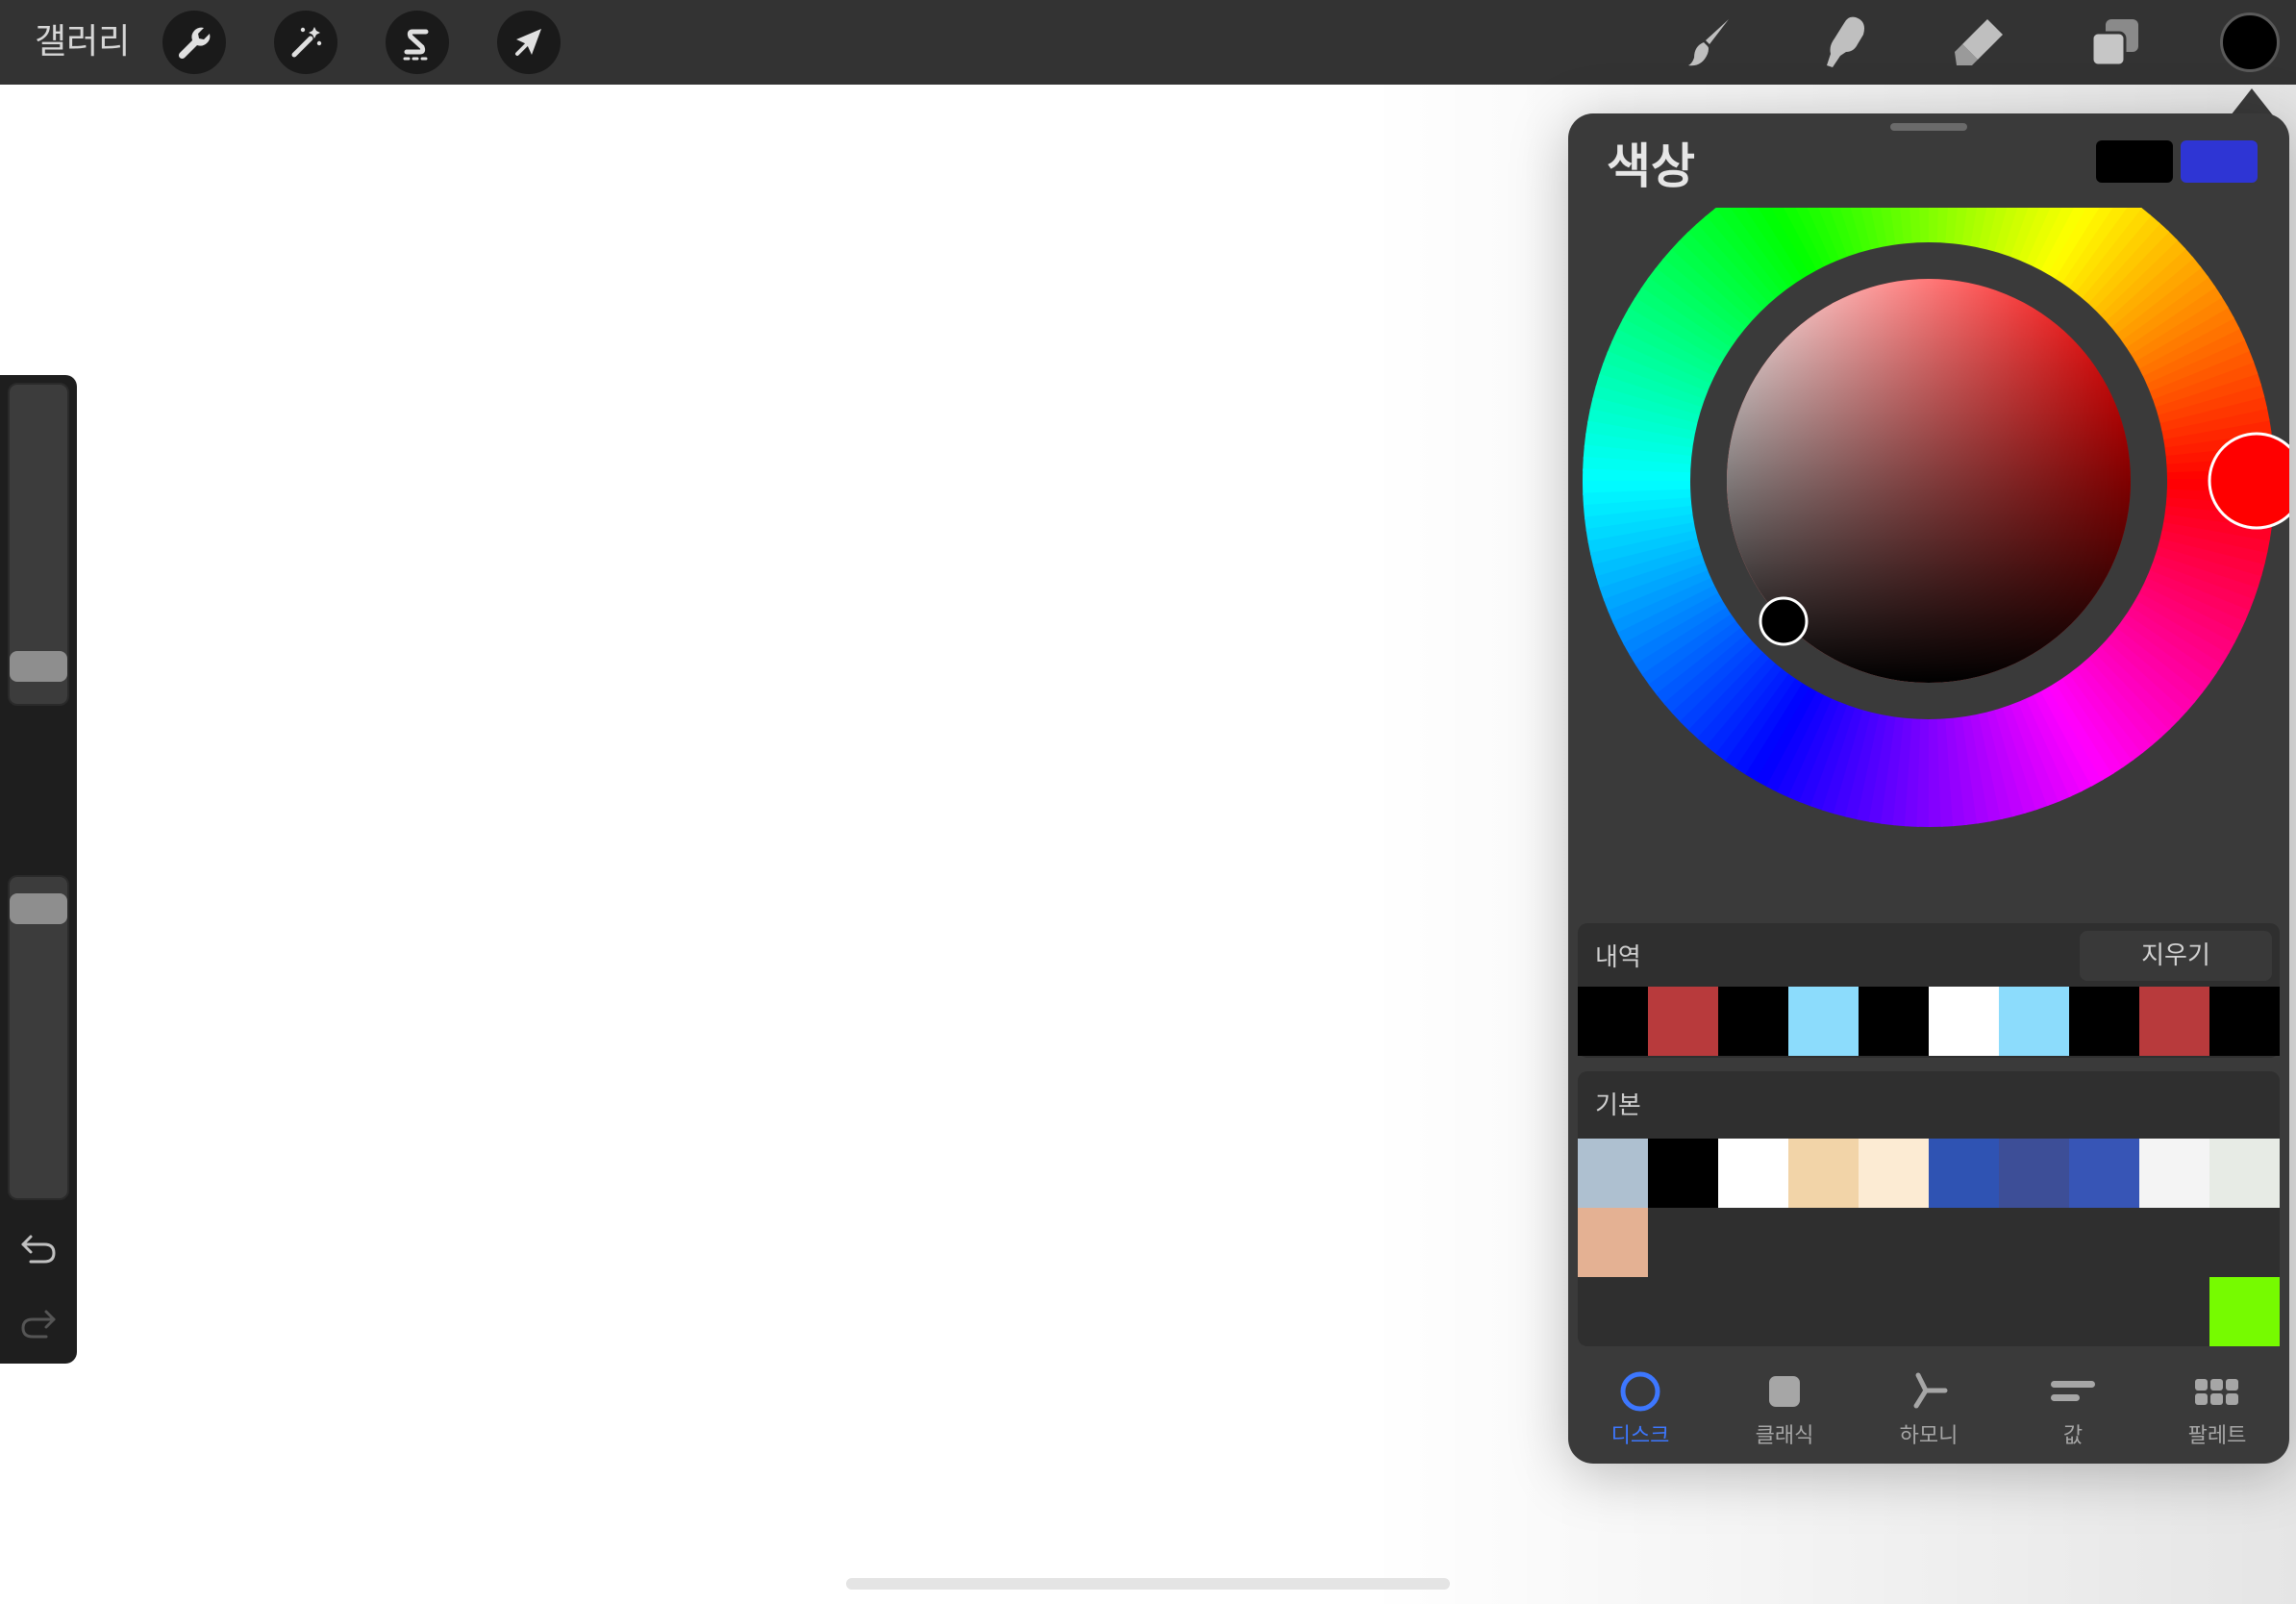  I want to click on redo-arrow-icon, so click(38, 1324).